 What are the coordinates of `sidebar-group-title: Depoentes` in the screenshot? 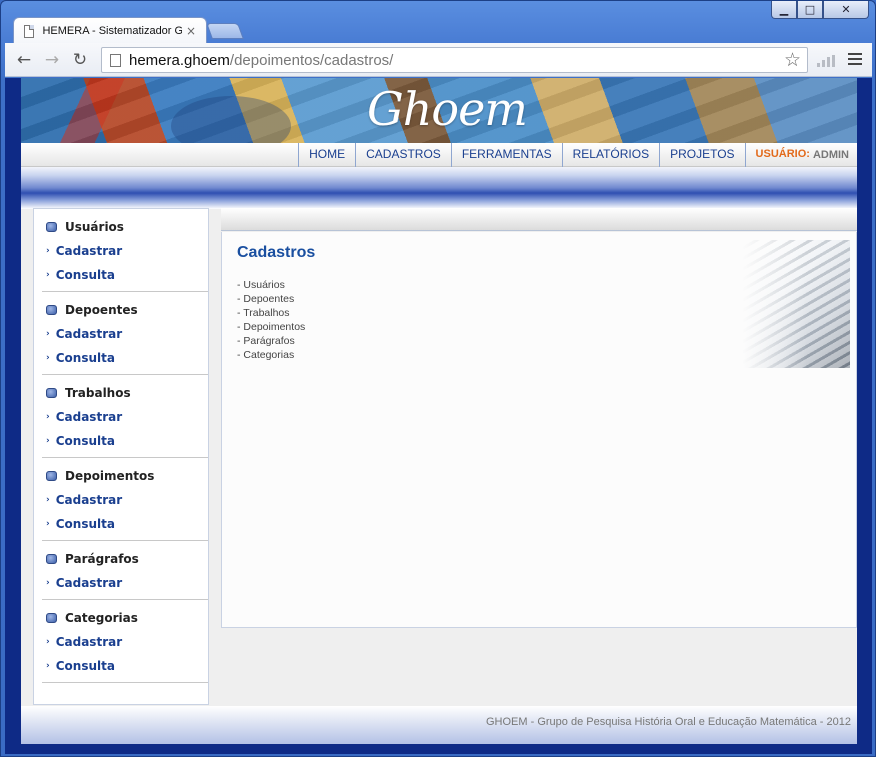 It's located at (101, 310).